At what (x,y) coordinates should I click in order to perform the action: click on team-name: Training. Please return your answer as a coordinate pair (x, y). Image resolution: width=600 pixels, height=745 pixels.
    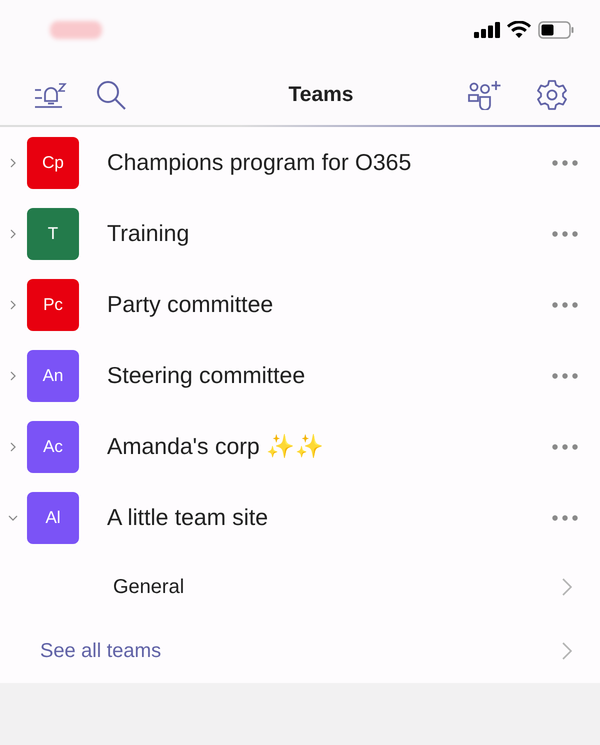
    Looking at the image, I should click on (329, 233).